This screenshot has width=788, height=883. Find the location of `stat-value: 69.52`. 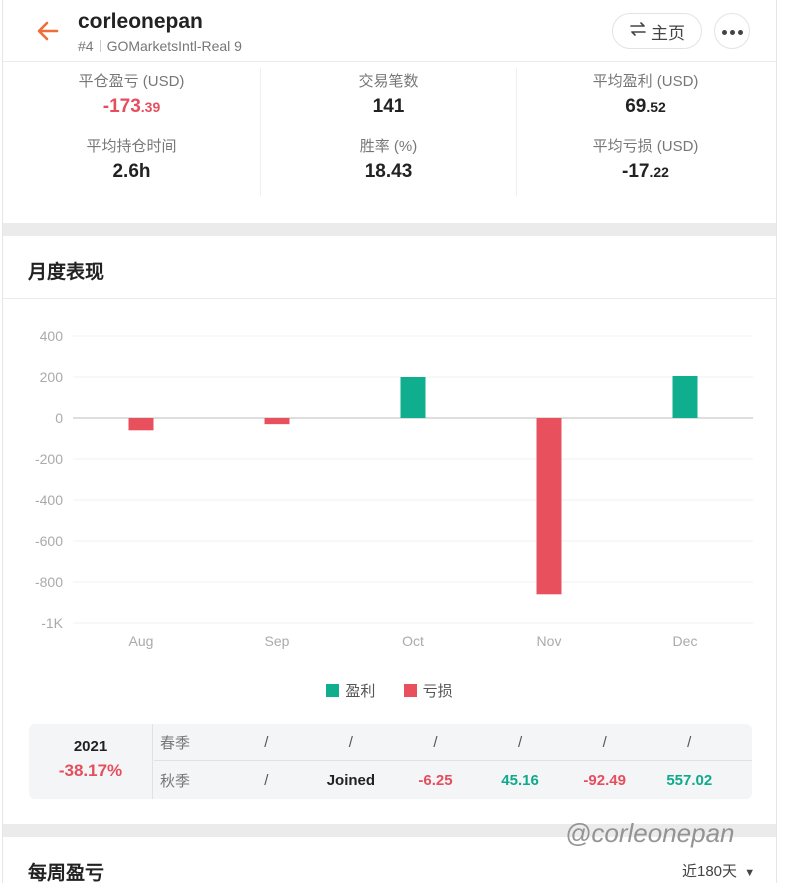

stat-value: 69.52 is located at coordinates (645, 106).